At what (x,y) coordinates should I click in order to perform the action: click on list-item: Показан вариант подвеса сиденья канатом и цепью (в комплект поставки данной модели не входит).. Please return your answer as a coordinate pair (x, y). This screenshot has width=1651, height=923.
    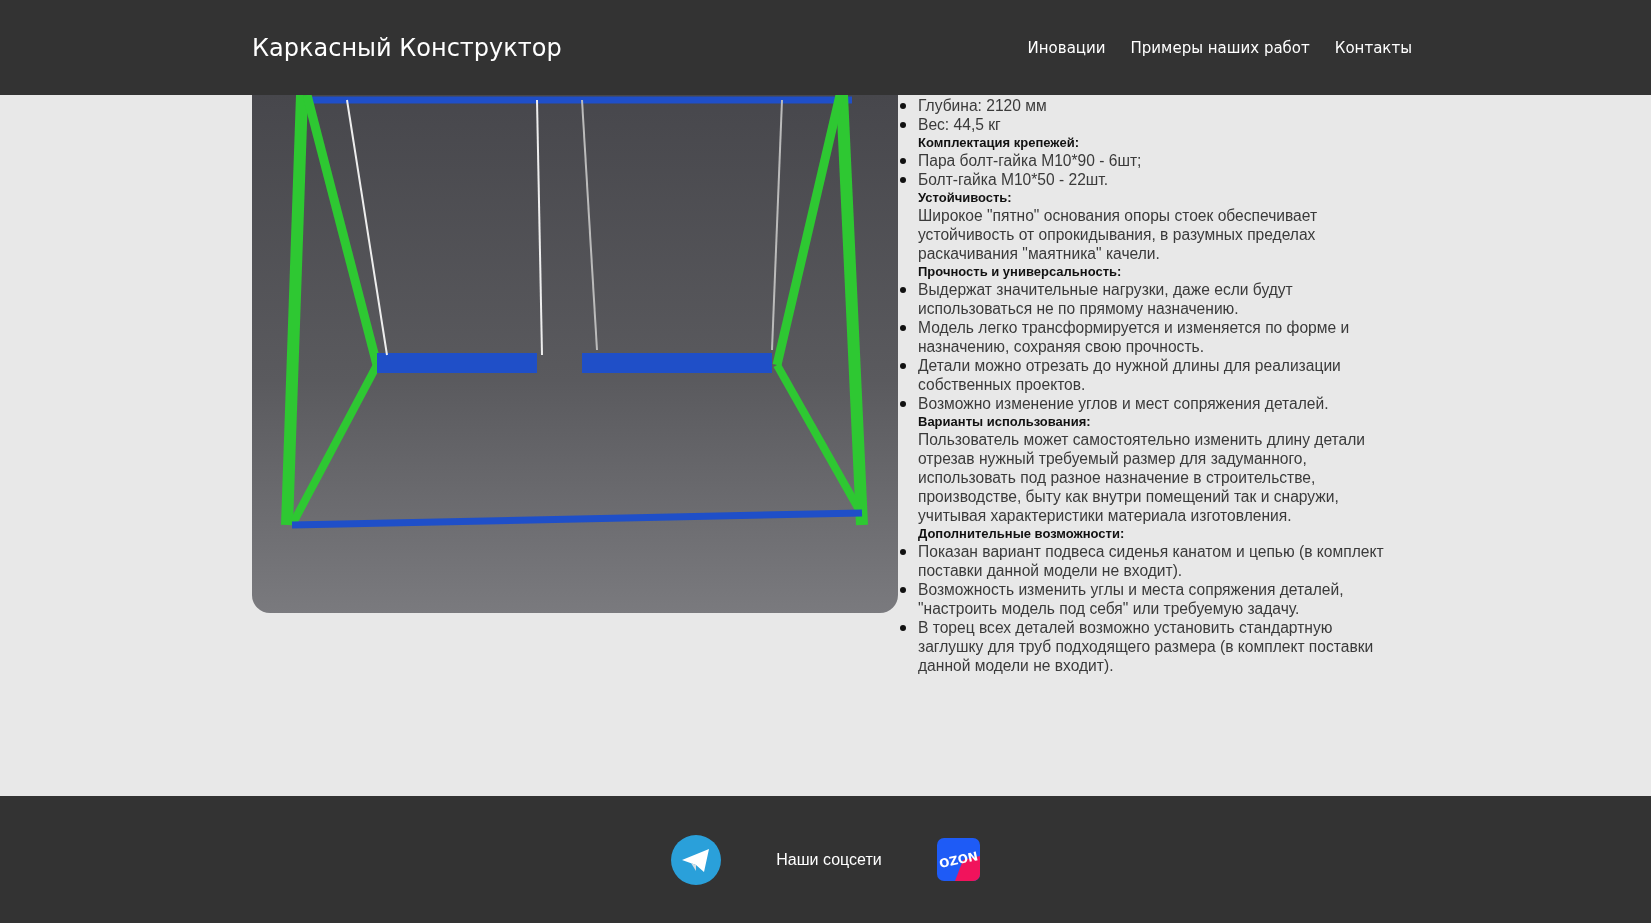
    Looking at the image, I should click on (1150, 561).